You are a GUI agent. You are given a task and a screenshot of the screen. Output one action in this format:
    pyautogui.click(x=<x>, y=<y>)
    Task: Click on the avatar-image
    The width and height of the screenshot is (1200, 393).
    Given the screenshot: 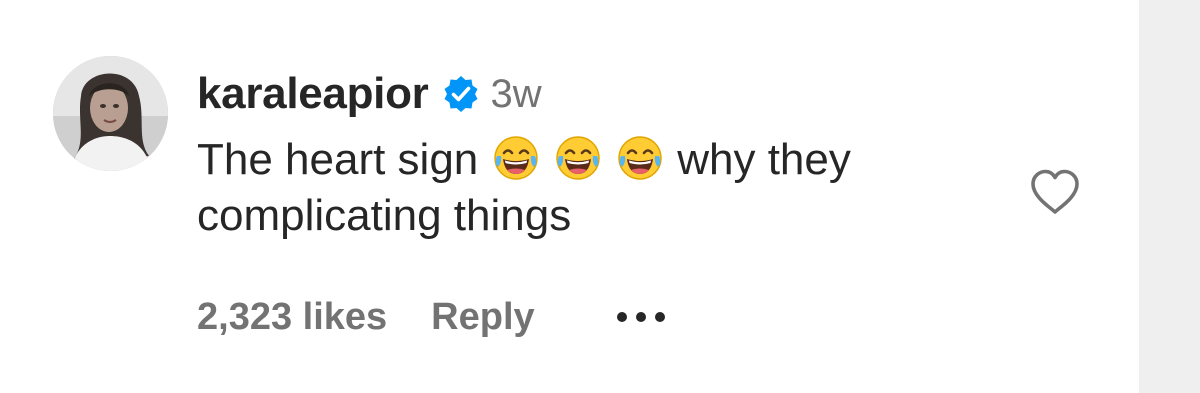 What is the action you would take?
    pyautogui.click(x=110, y=113)
    